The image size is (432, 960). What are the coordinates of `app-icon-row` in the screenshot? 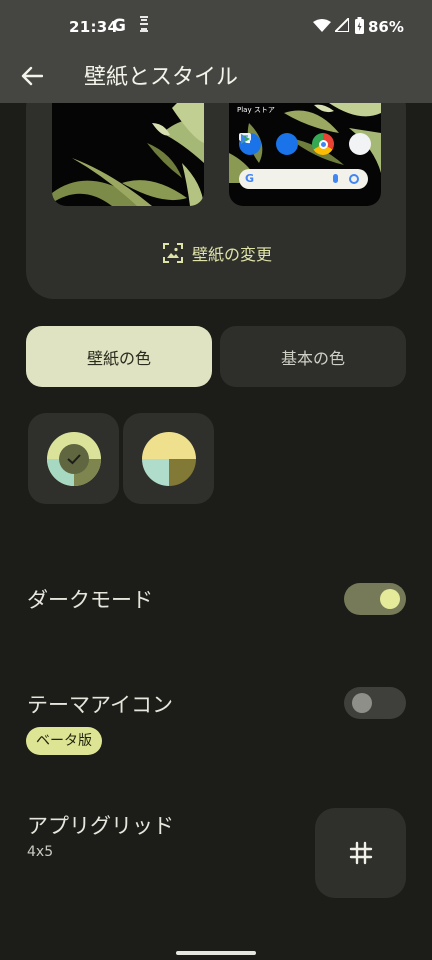 It's located at (305, 144).